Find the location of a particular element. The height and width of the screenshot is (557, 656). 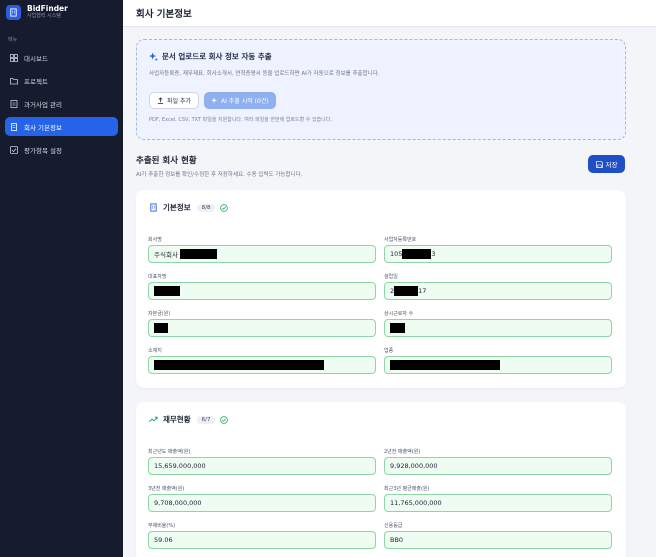

address-input is located at coordinates (262, 365).